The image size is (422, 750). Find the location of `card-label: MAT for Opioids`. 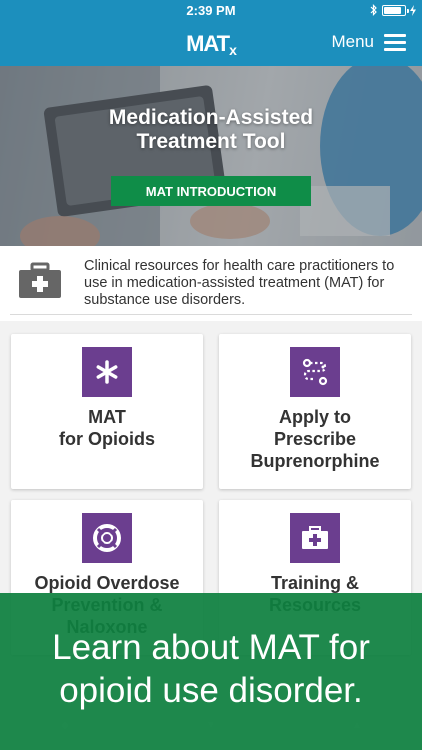

card-label: MAT for Opioids is located at coordinates (107, 428).